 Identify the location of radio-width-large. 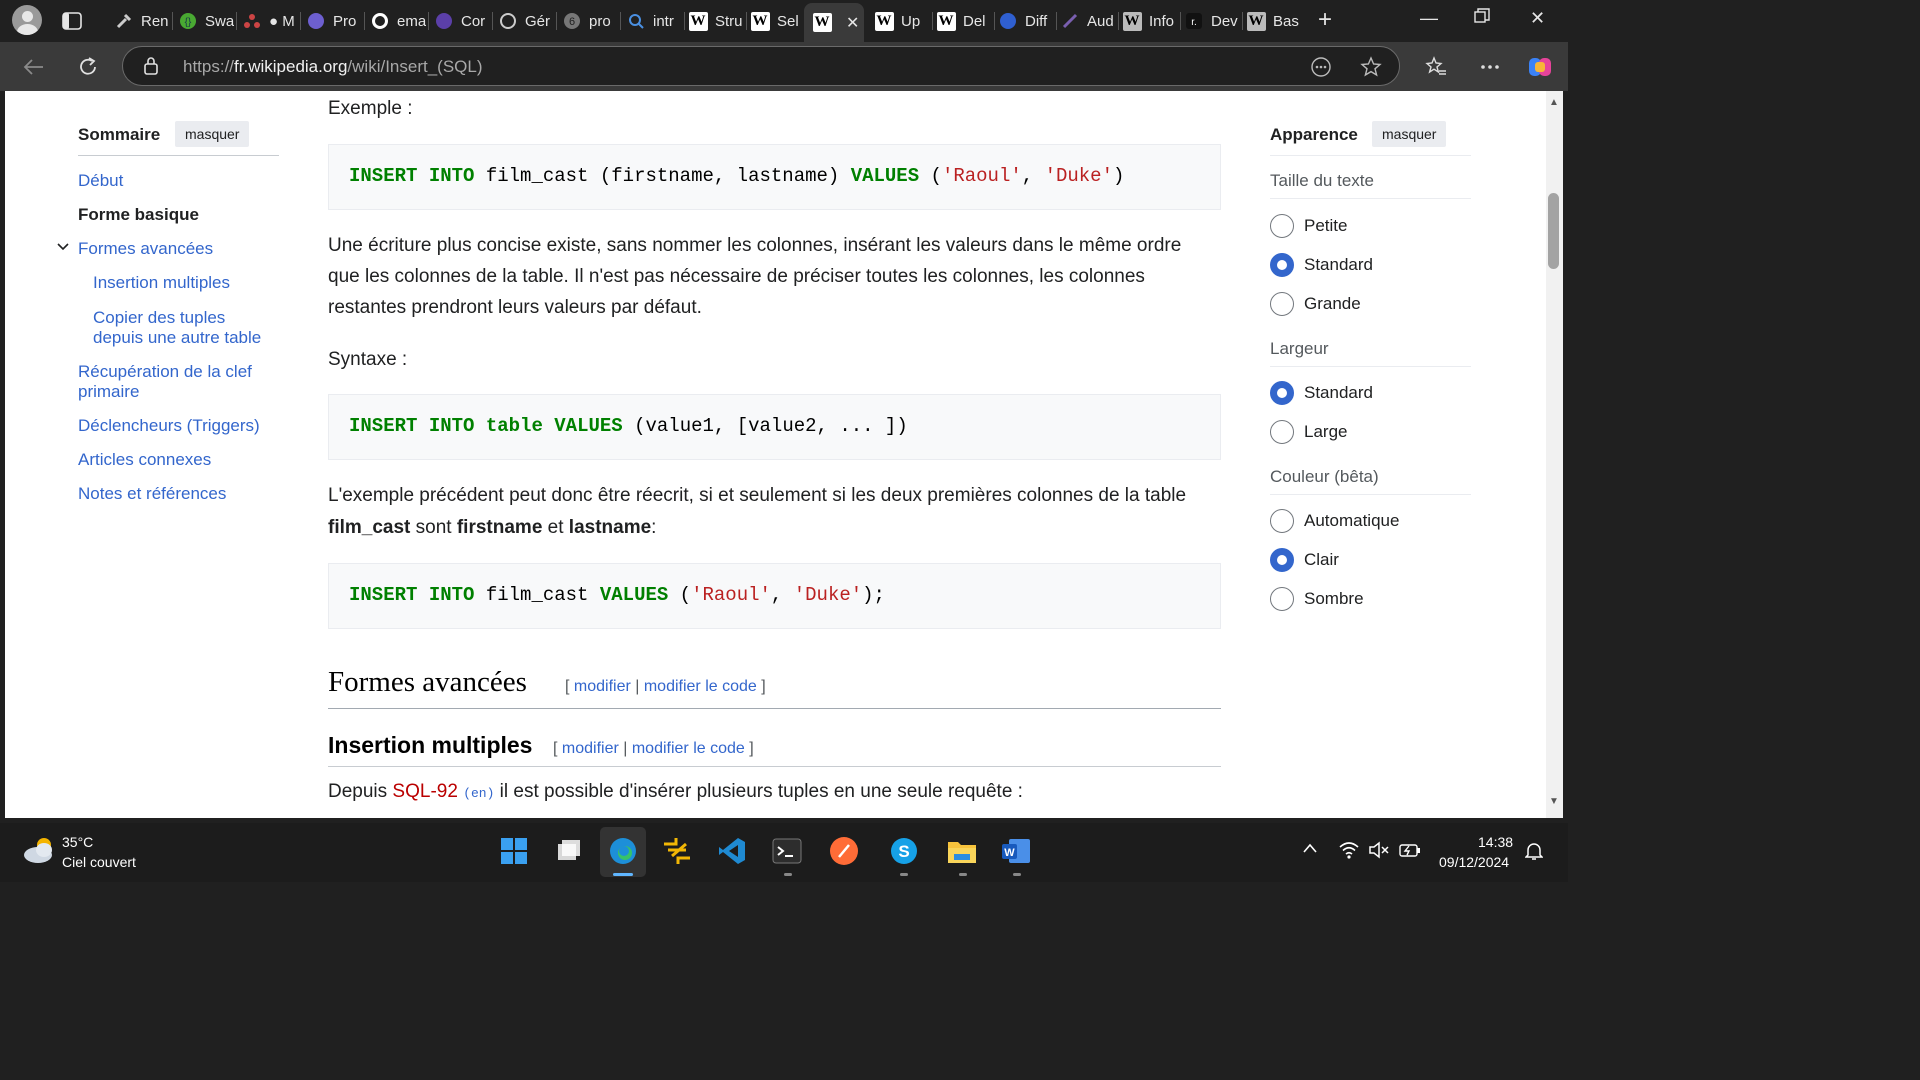
(1282, 432).